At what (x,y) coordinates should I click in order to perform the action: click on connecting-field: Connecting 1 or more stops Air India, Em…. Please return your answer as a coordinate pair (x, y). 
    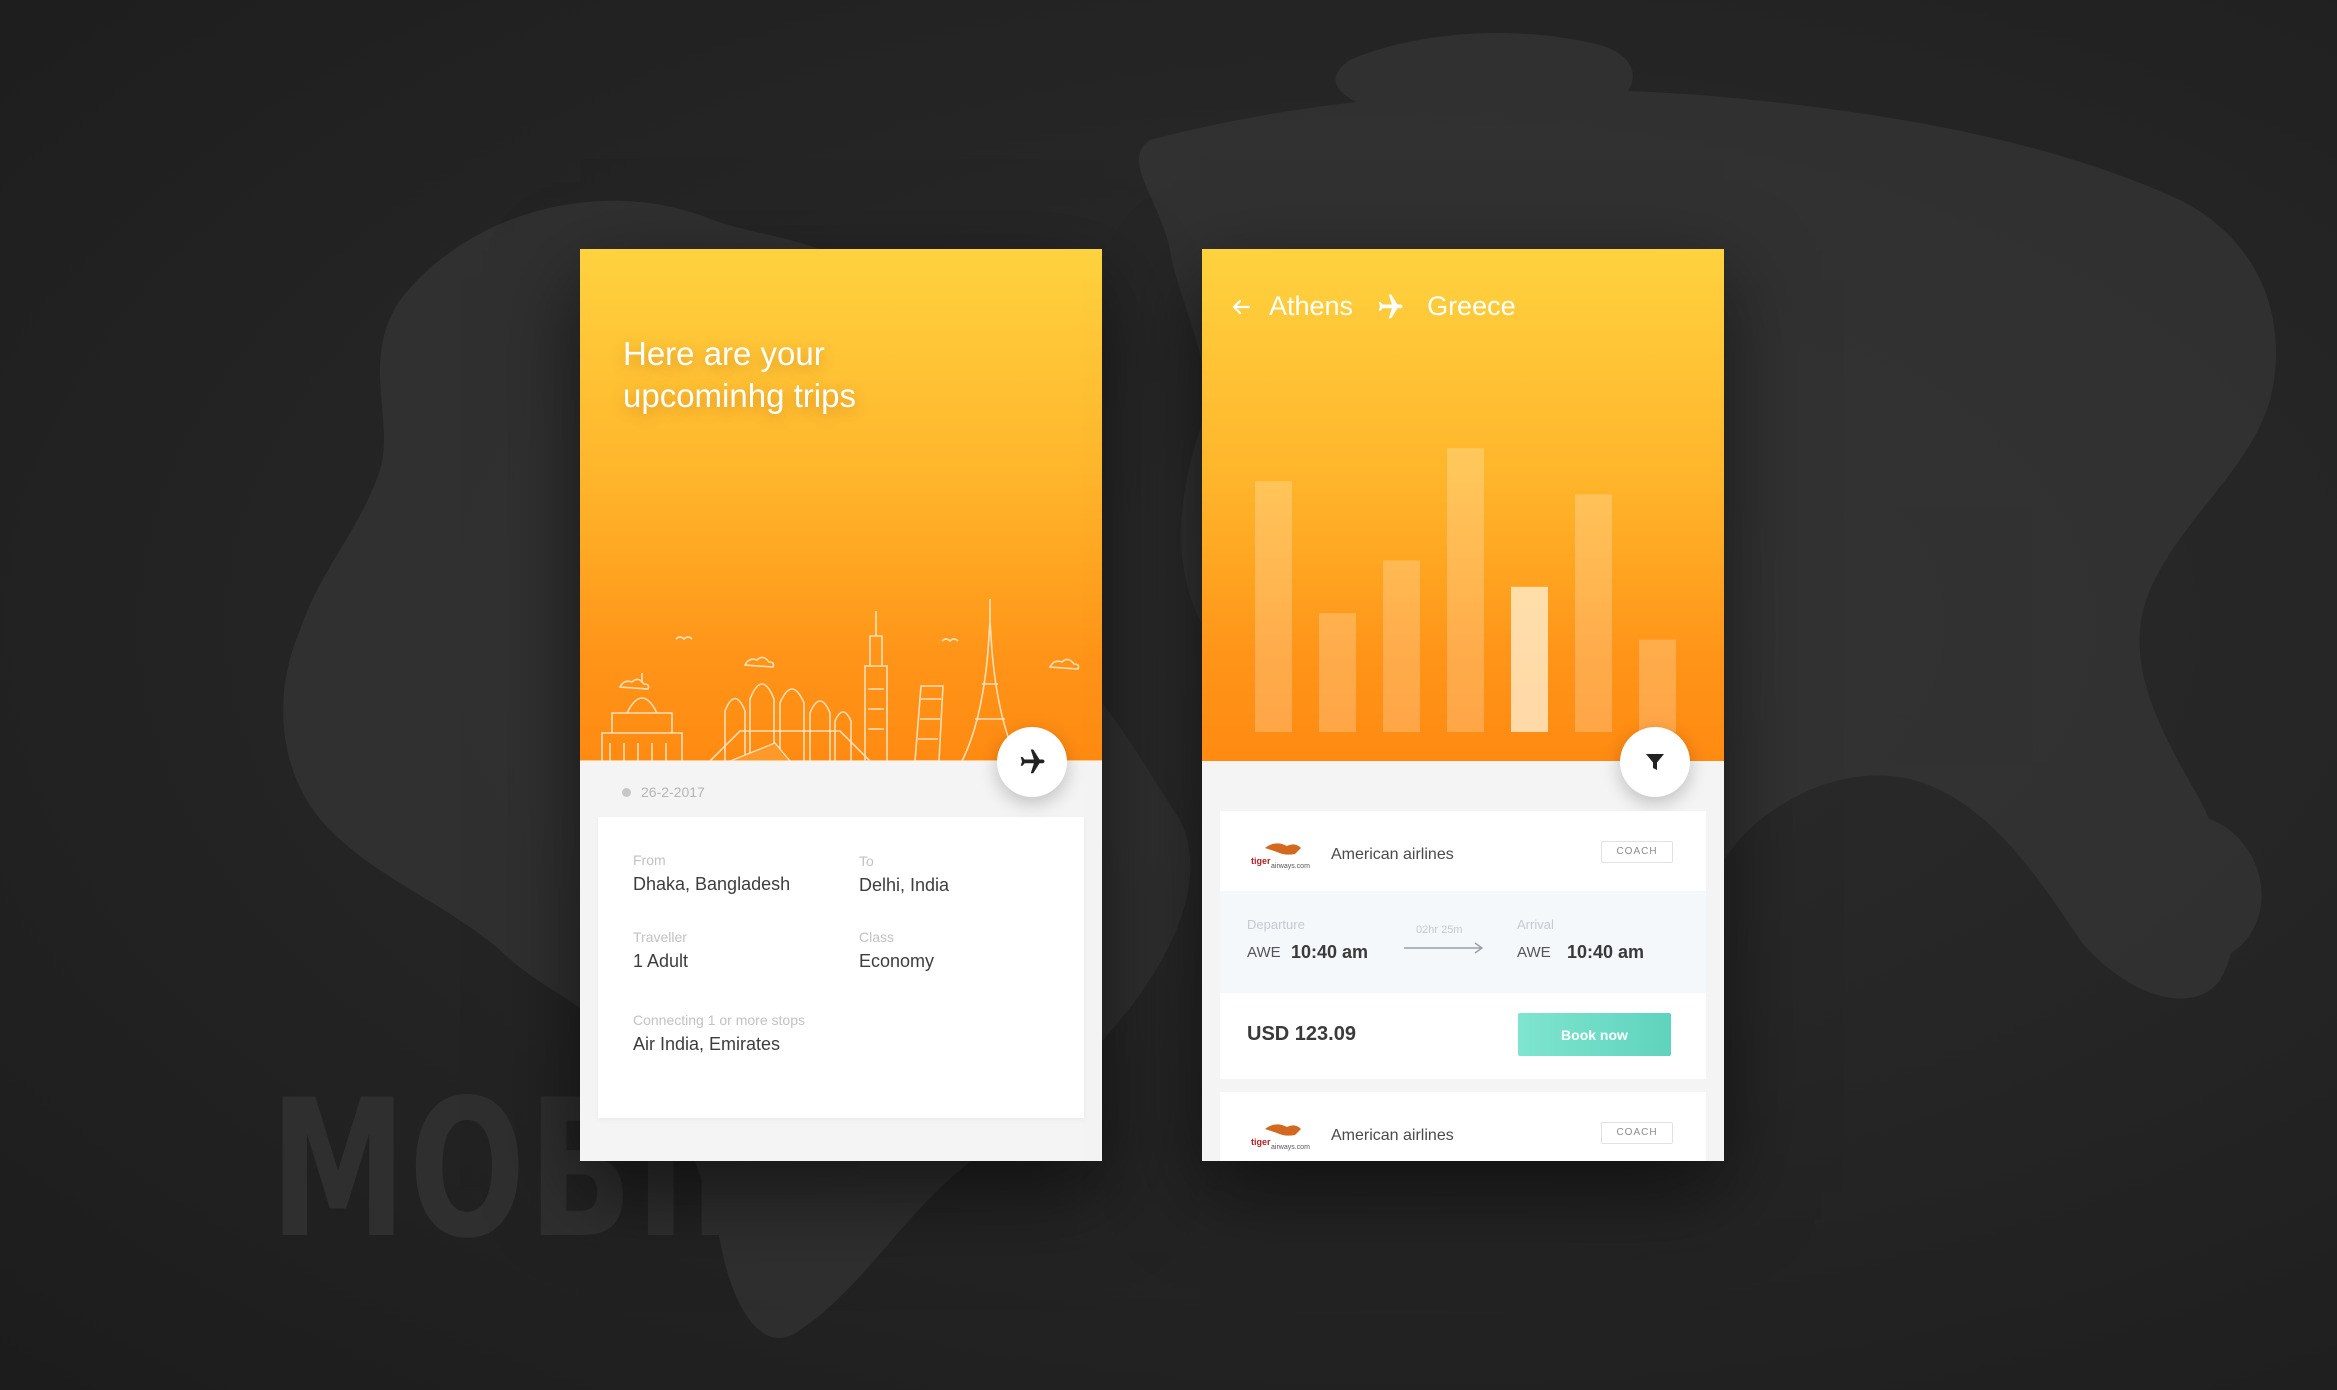
    Looking at the image, I should click on (719, 1033).